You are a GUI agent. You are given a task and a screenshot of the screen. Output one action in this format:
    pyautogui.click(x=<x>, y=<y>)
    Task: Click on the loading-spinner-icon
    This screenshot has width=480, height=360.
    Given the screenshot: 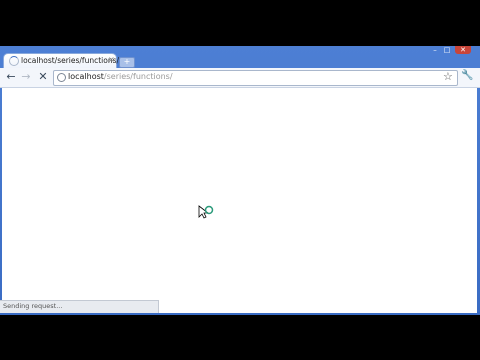 What is the action you would take?
    pyautogui.click(x=14, y=61)
    